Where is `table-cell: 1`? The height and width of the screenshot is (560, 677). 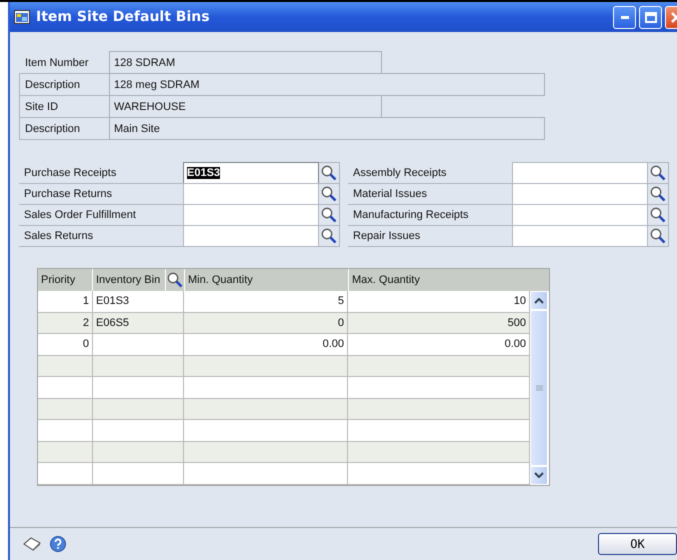
table-cell: 1 is located at coordinates (65, 301).